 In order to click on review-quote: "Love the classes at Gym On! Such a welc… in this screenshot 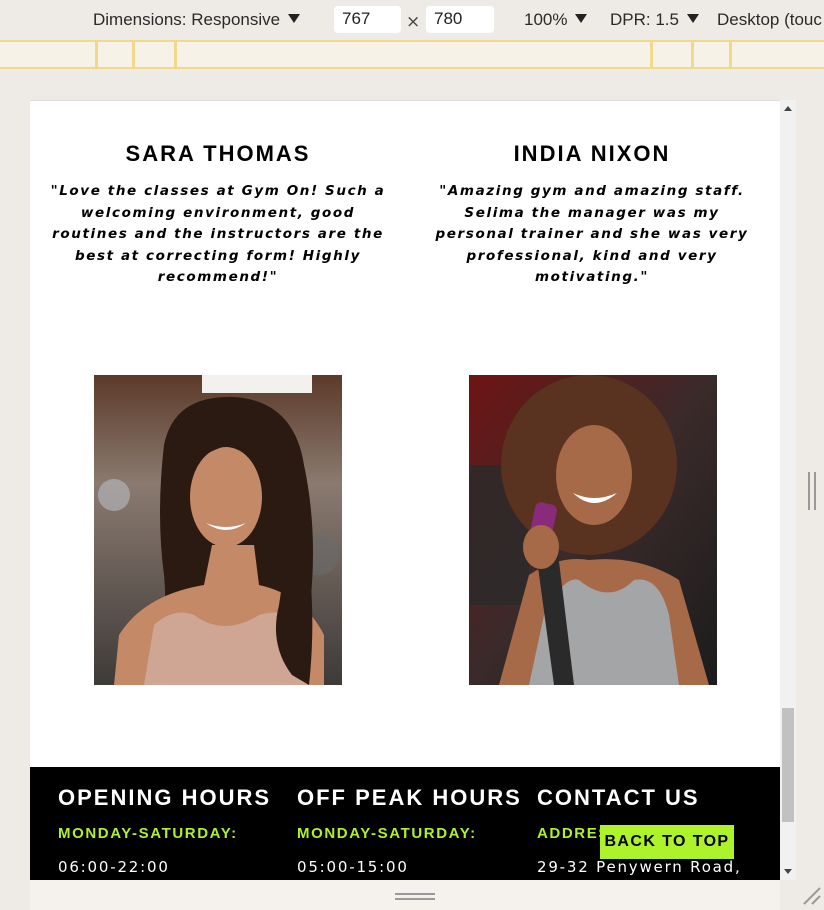, I will do `click(218, 234)`.